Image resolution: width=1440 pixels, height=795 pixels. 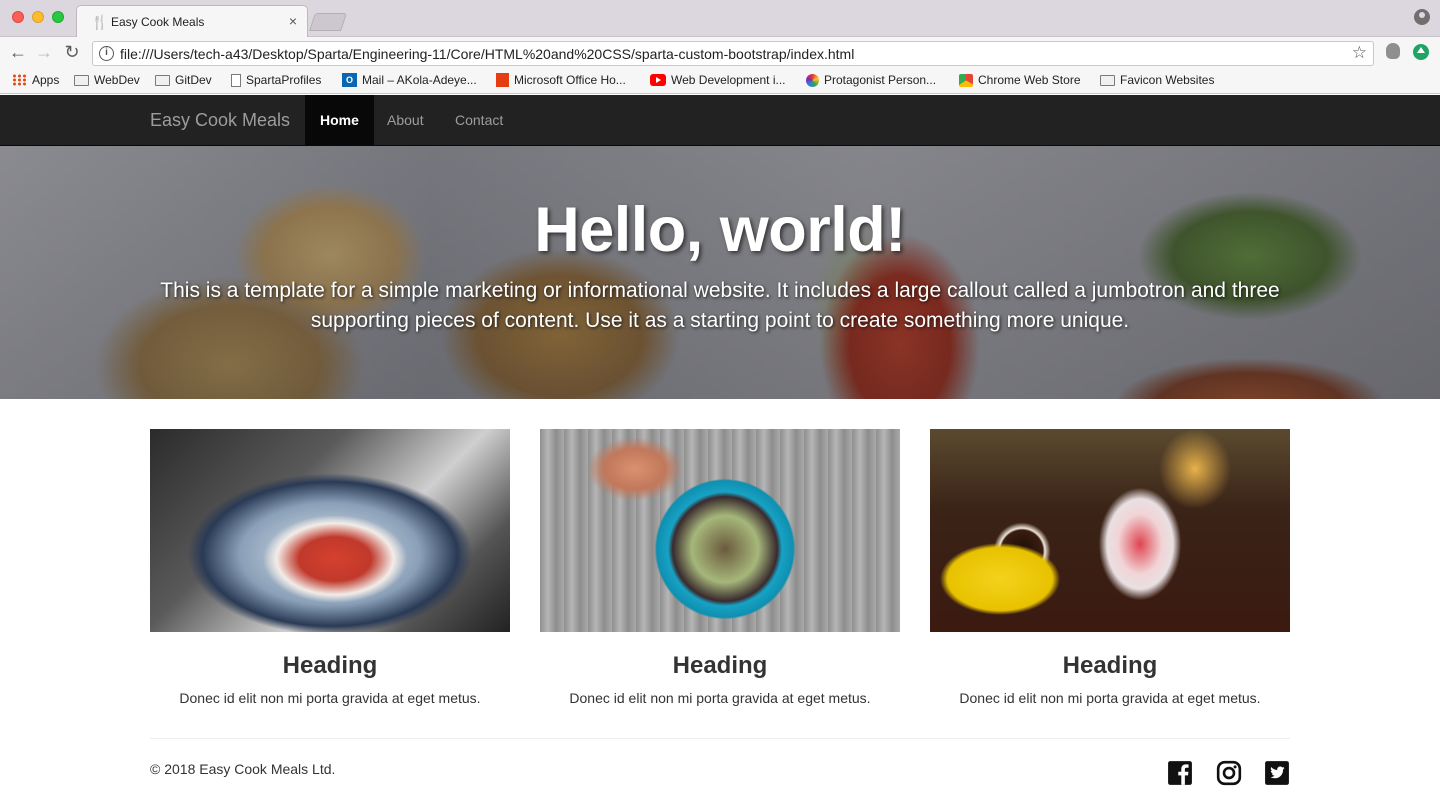 I want to click on footer-copyright: © 2018 Easy Cook Meals Ltd., so click(x=243, y=769).